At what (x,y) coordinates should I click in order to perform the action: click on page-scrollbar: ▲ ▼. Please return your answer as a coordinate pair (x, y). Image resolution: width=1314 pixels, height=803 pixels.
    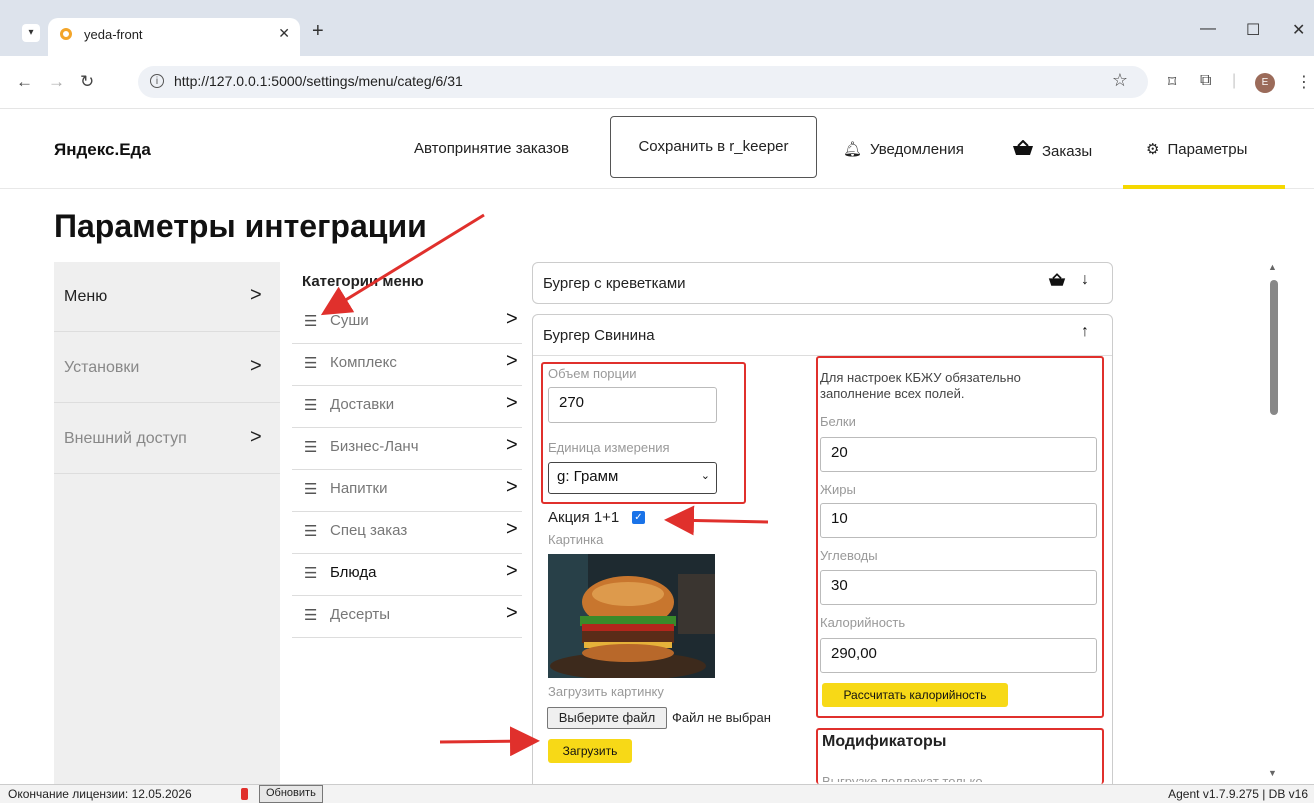
    Looking at the image, I should click on (1273, 522).